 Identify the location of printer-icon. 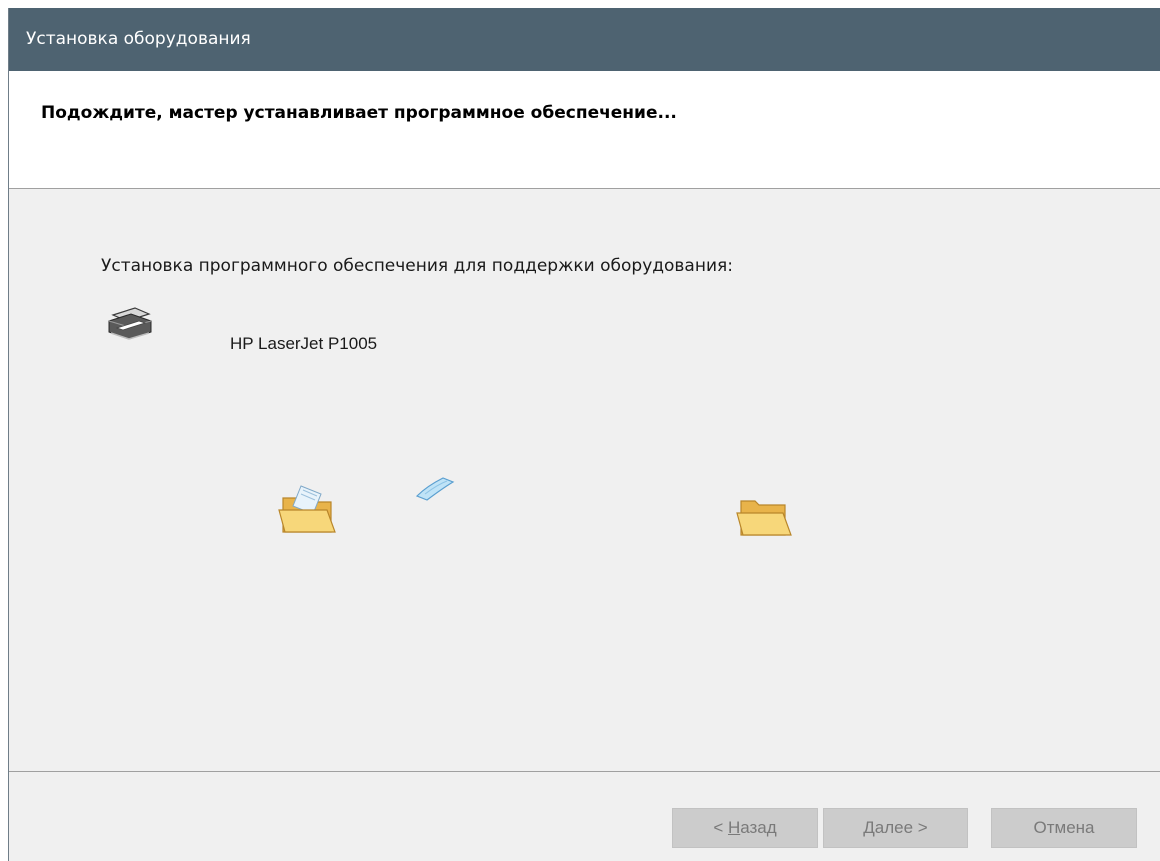
(130, 323).